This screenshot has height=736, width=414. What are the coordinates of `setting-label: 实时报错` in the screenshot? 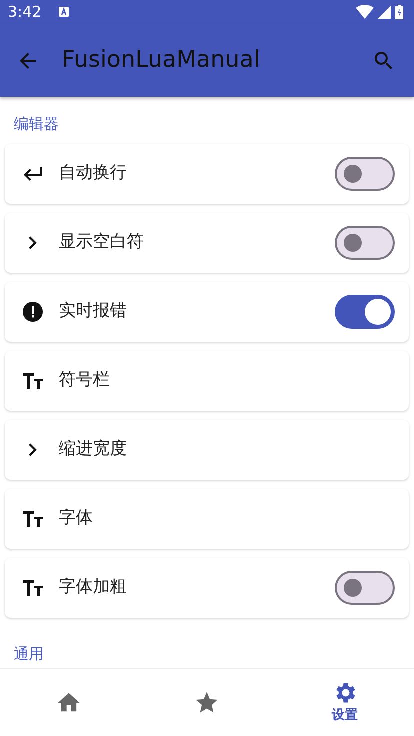 It's located at (93, 311).